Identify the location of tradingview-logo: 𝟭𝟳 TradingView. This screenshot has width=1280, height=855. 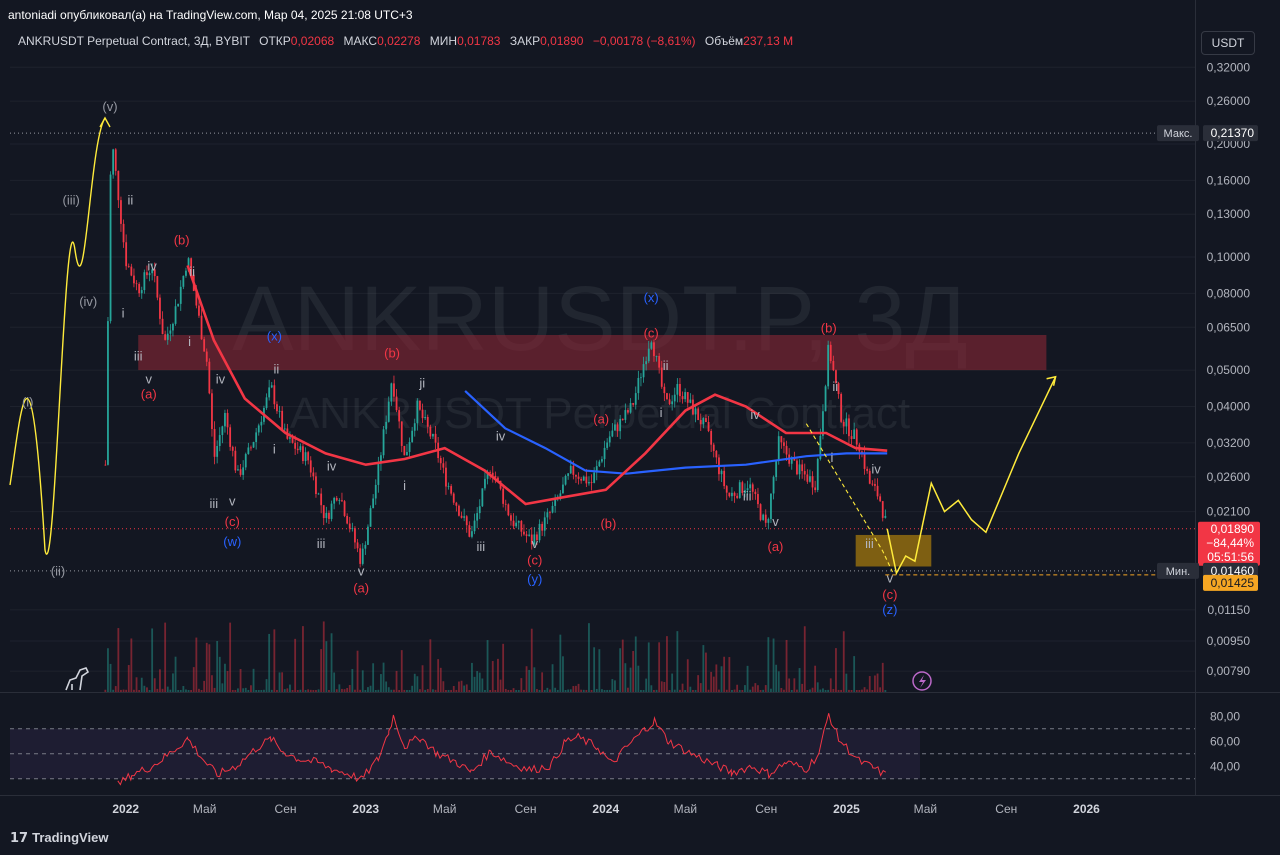
(59, 838).